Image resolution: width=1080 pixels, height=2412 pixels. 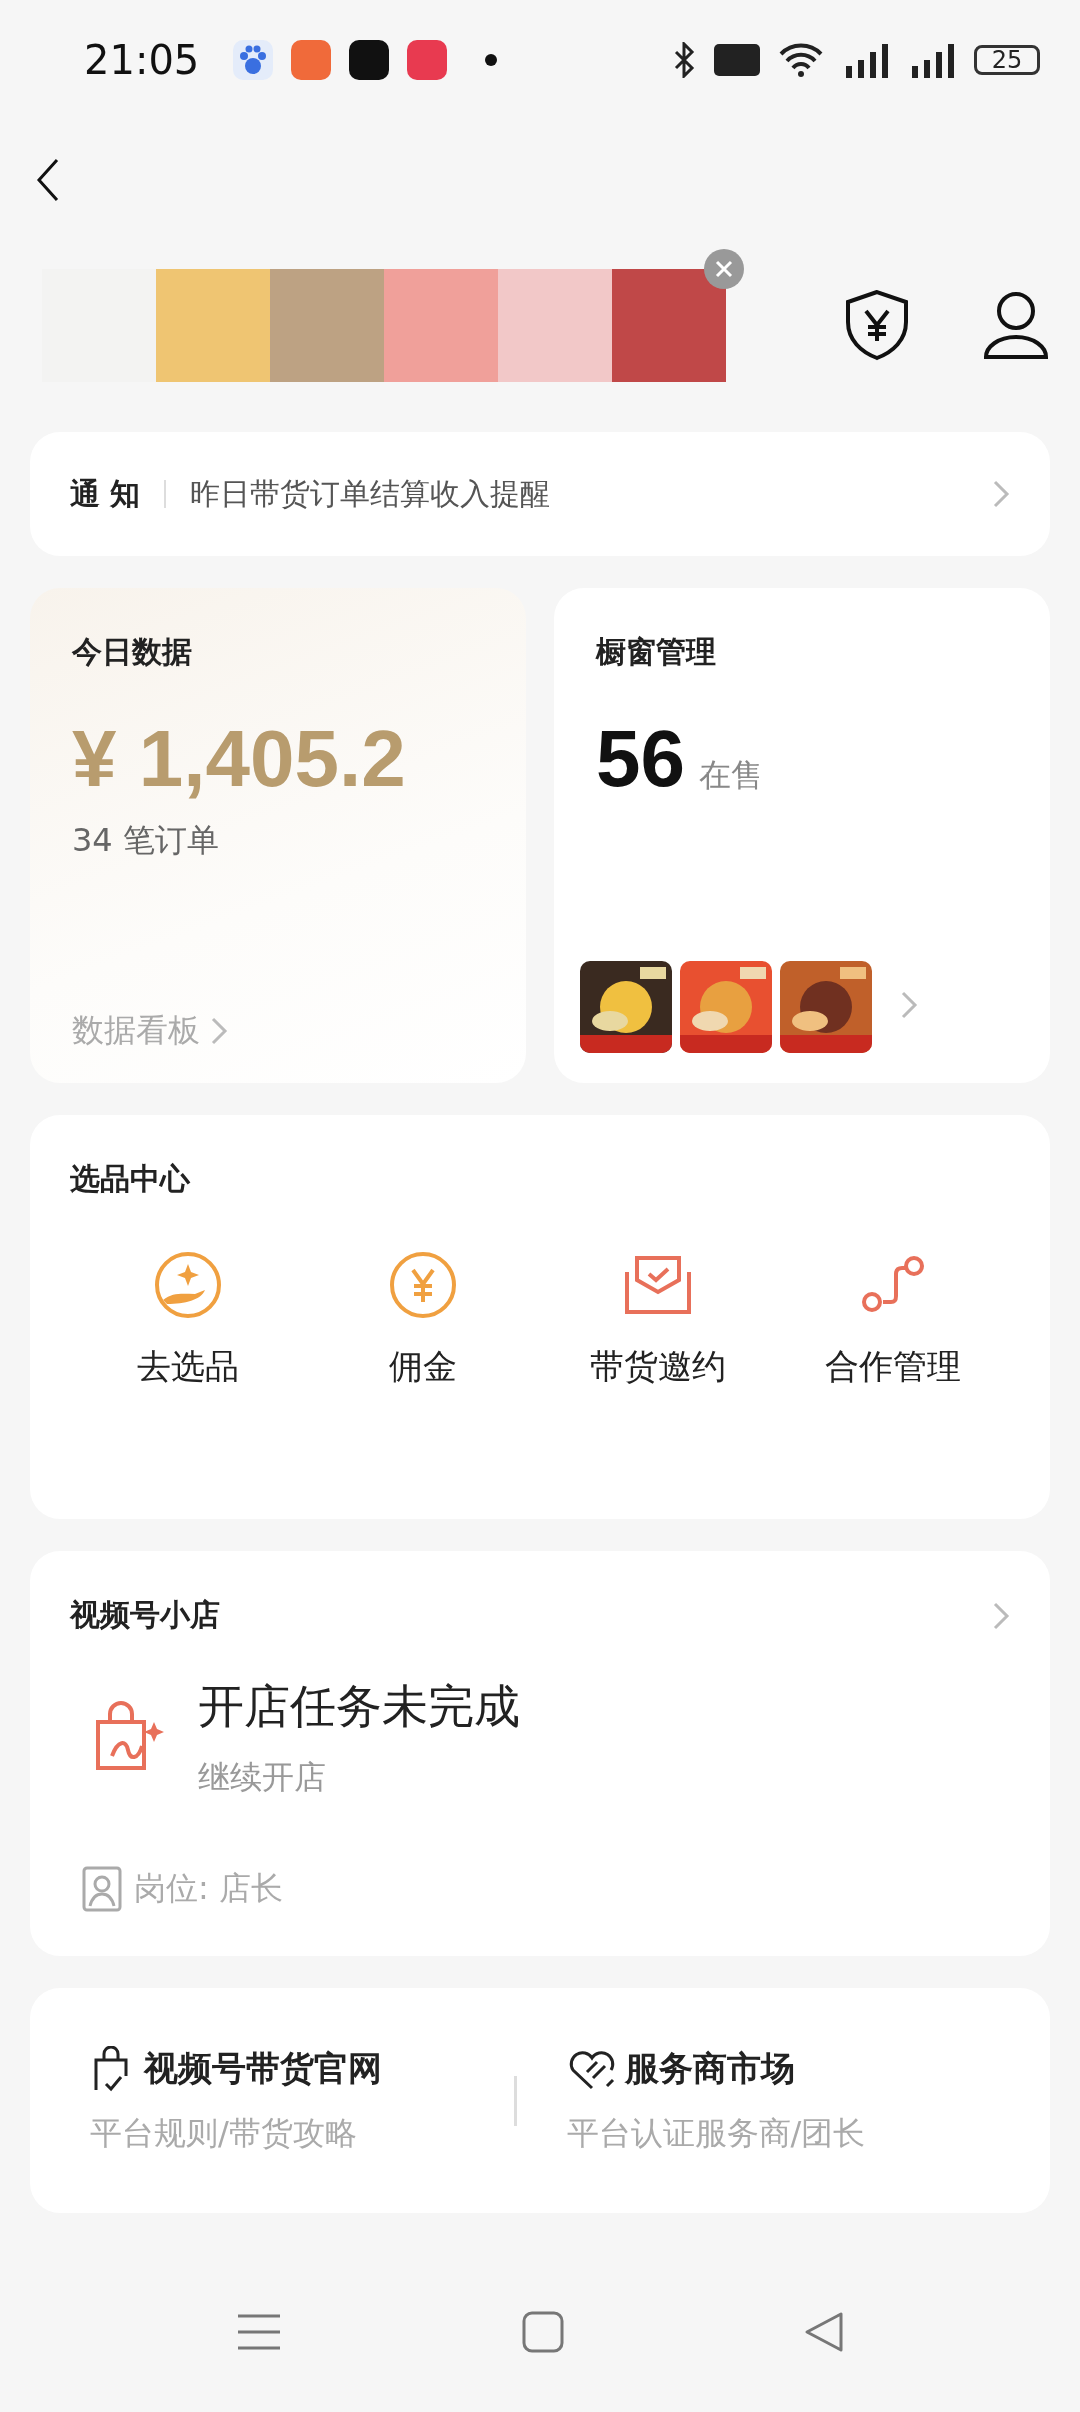 What do you see at coordinates (371, 493) in the screenshot?
I see `notice-text: 昨日带货订单结算收入提醒` at bounding box center [371, 493].